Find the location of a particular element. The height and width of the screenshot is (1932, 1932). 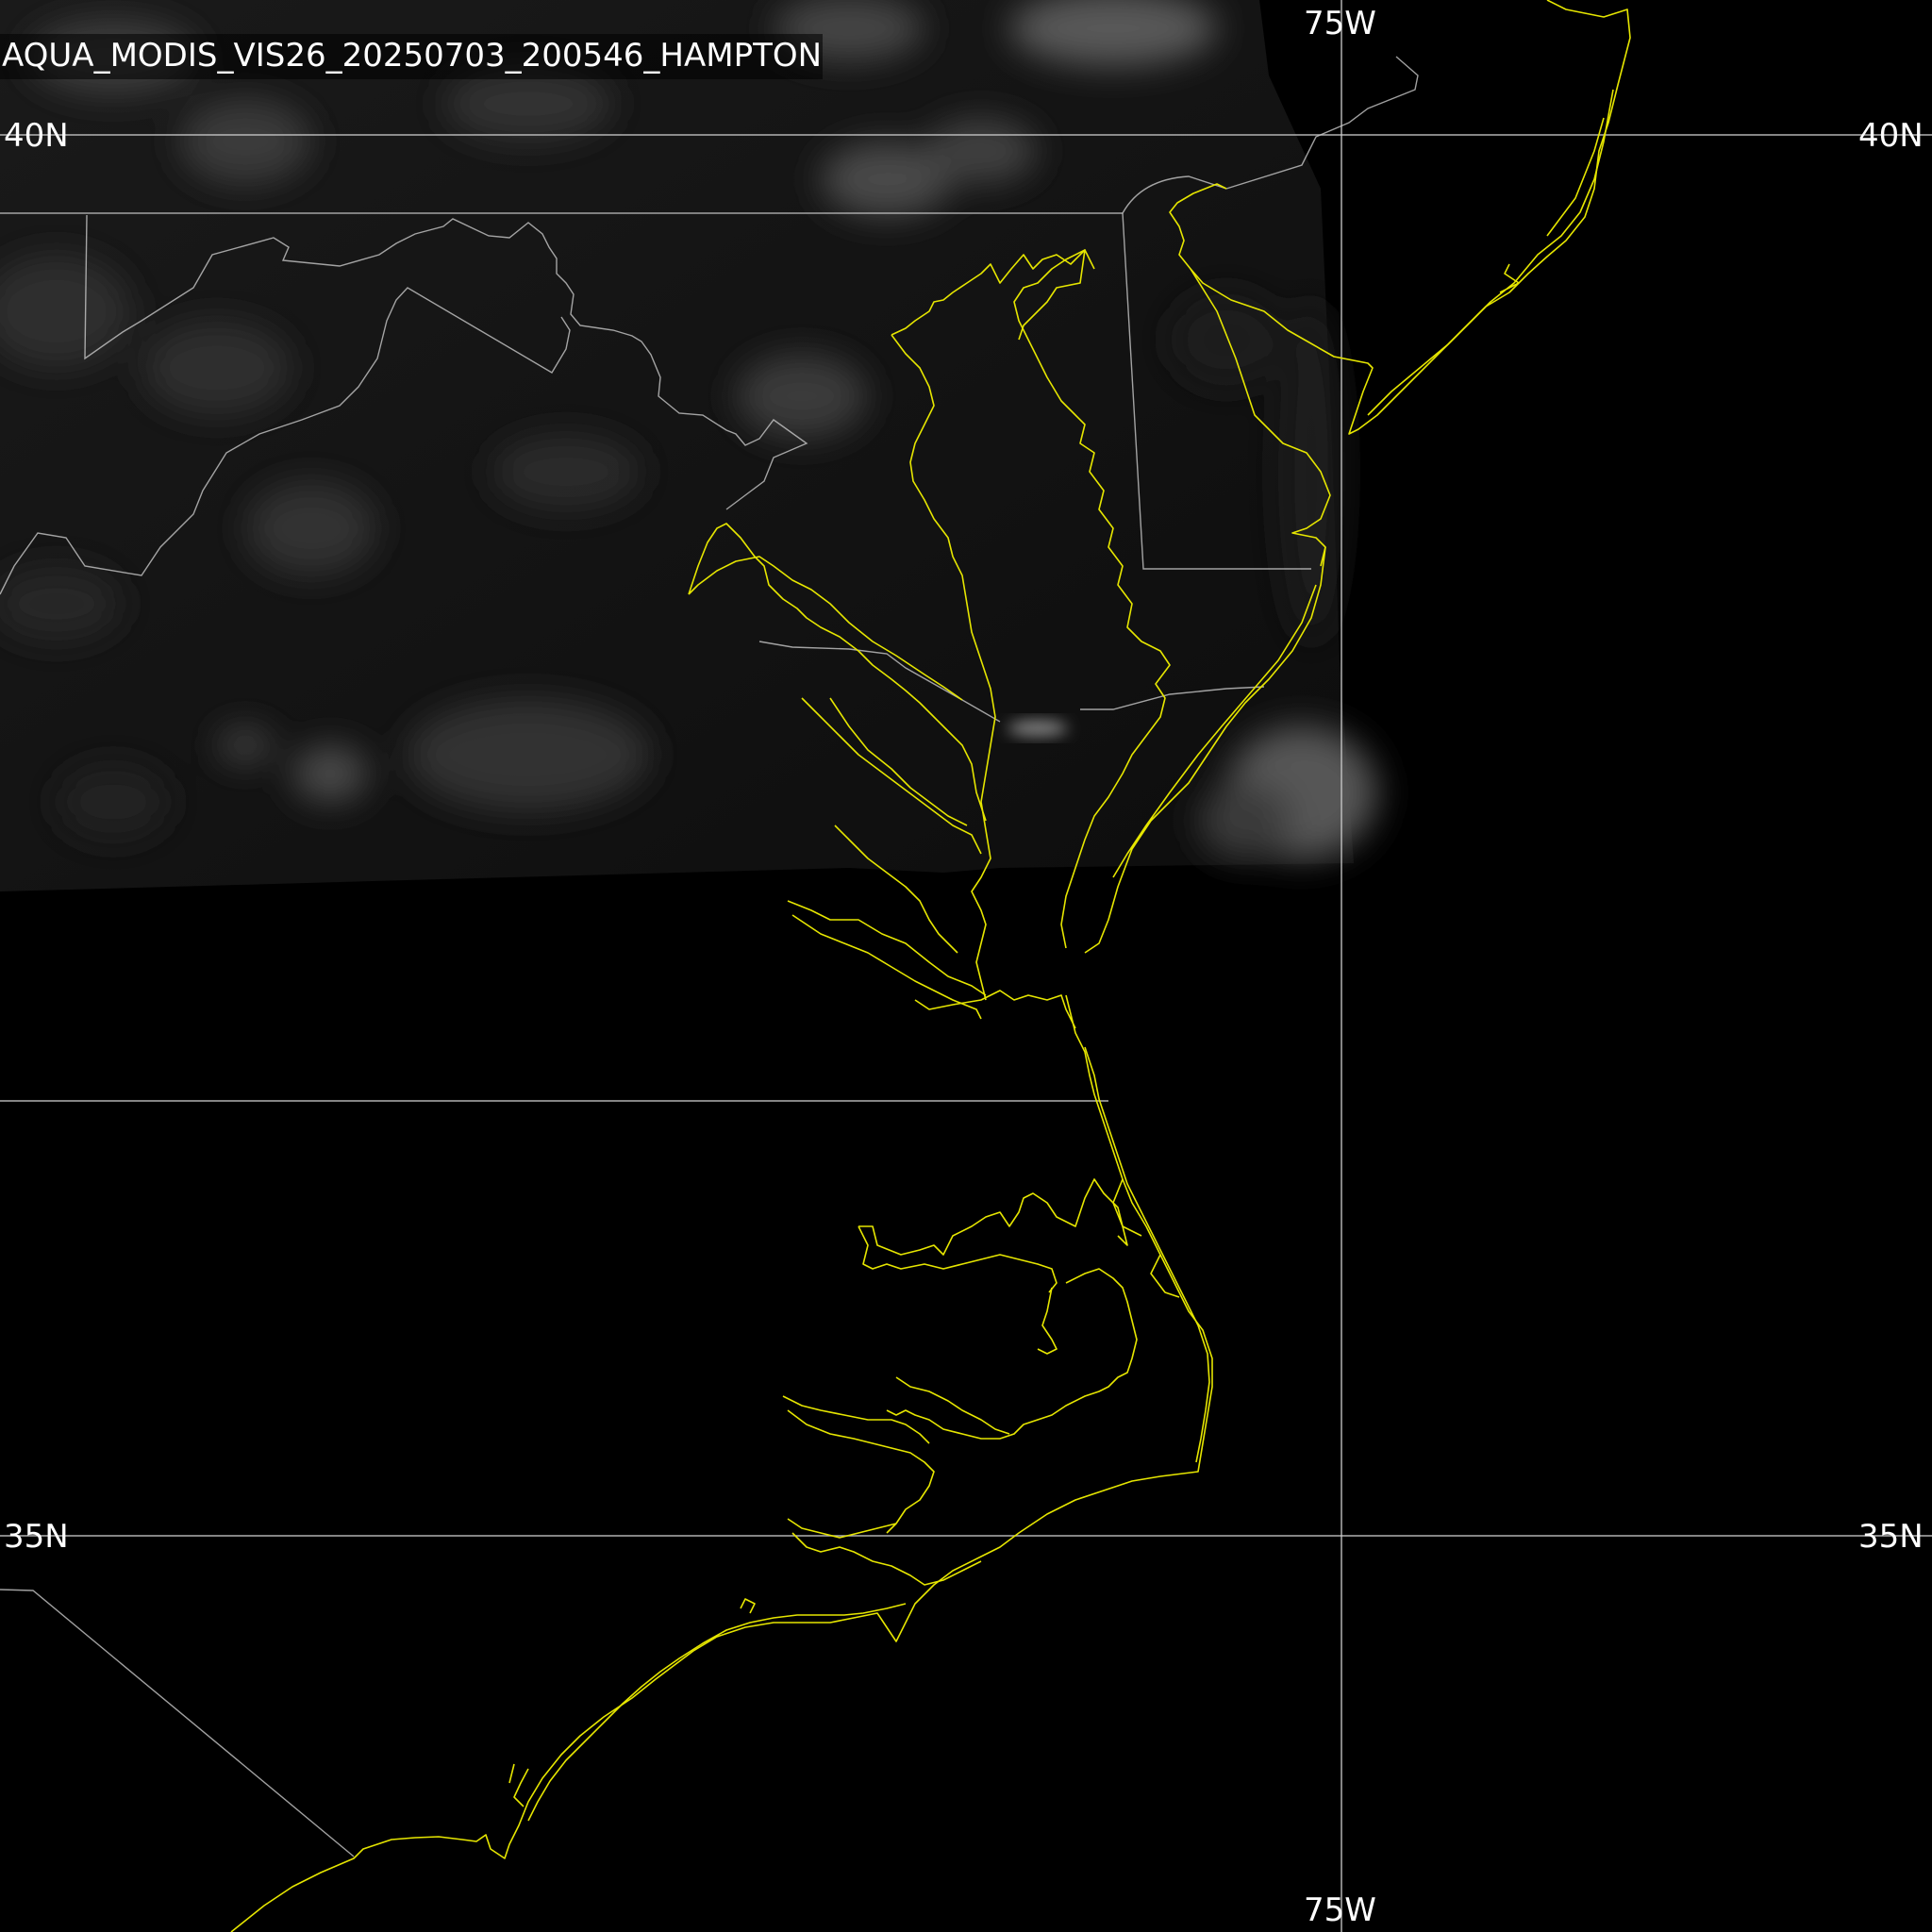

lat-label-35n-left: 35N is located at coordinates (37, 1537).